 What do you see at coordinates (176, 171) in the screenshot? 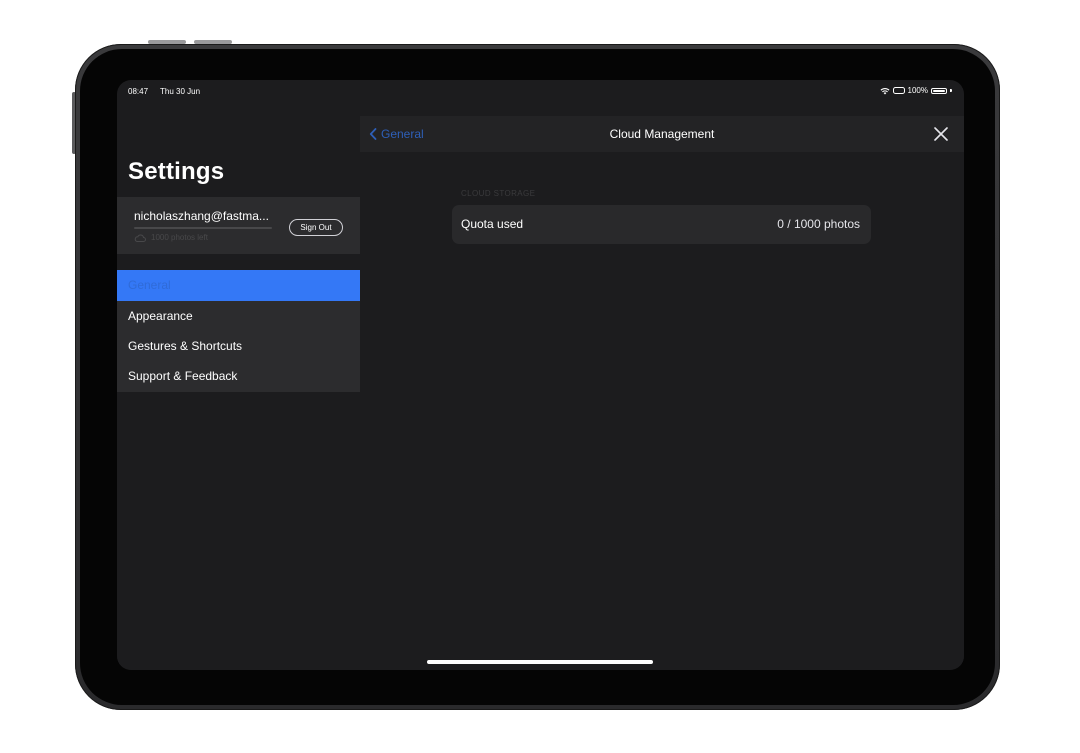
I see `page-title: Settings` at bounding box center [176, 171].